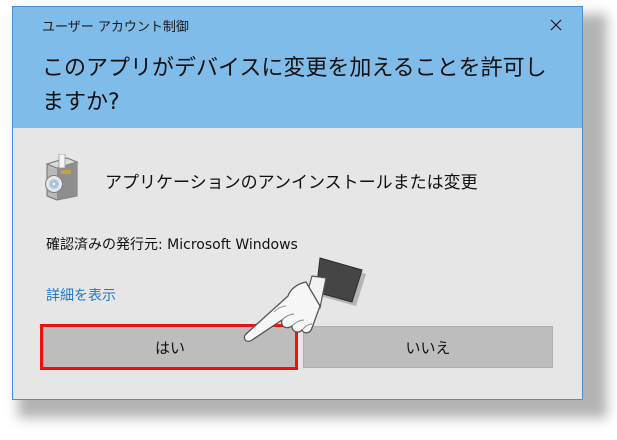 The image size is (617, 440). I want to click on close-icon, so click(556, 25).